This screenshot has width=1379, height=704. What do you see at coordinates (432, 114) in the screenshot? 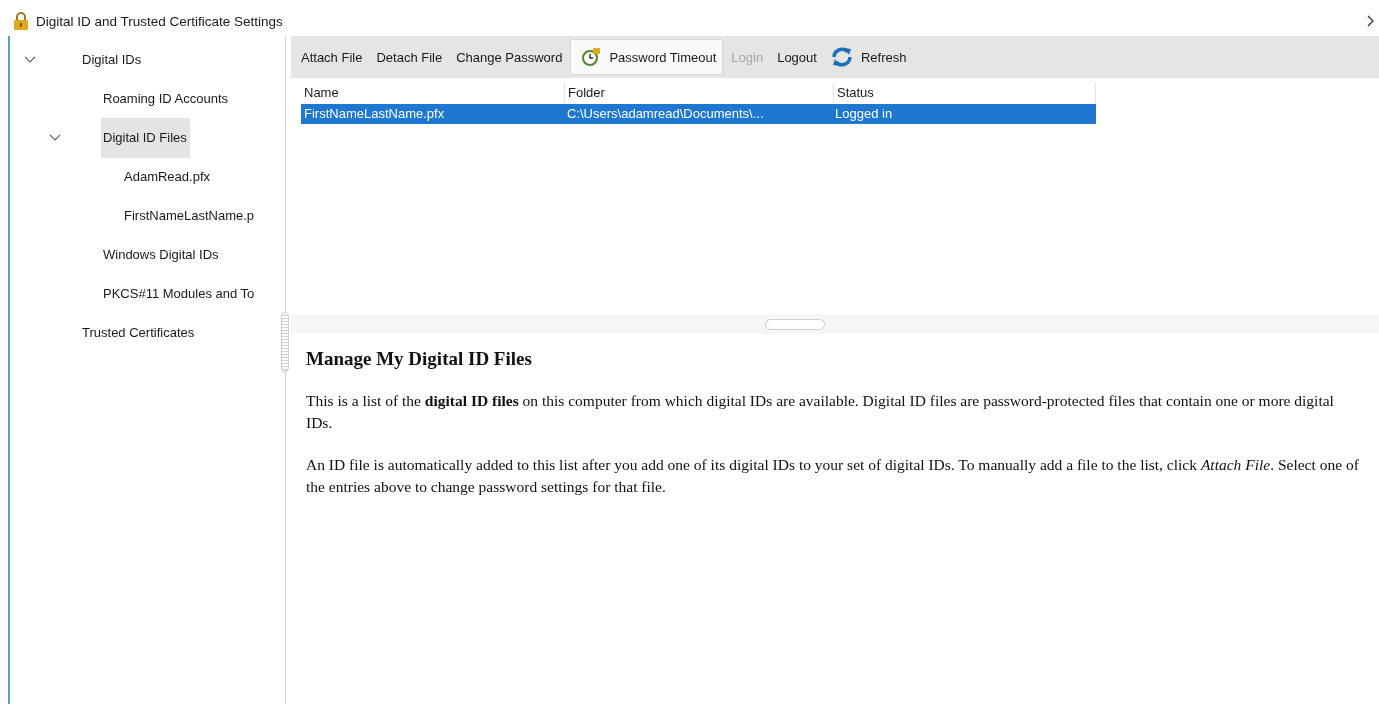
I see `table-cell: FirstNameLastName.pfx` at bounding box center [432, 114].